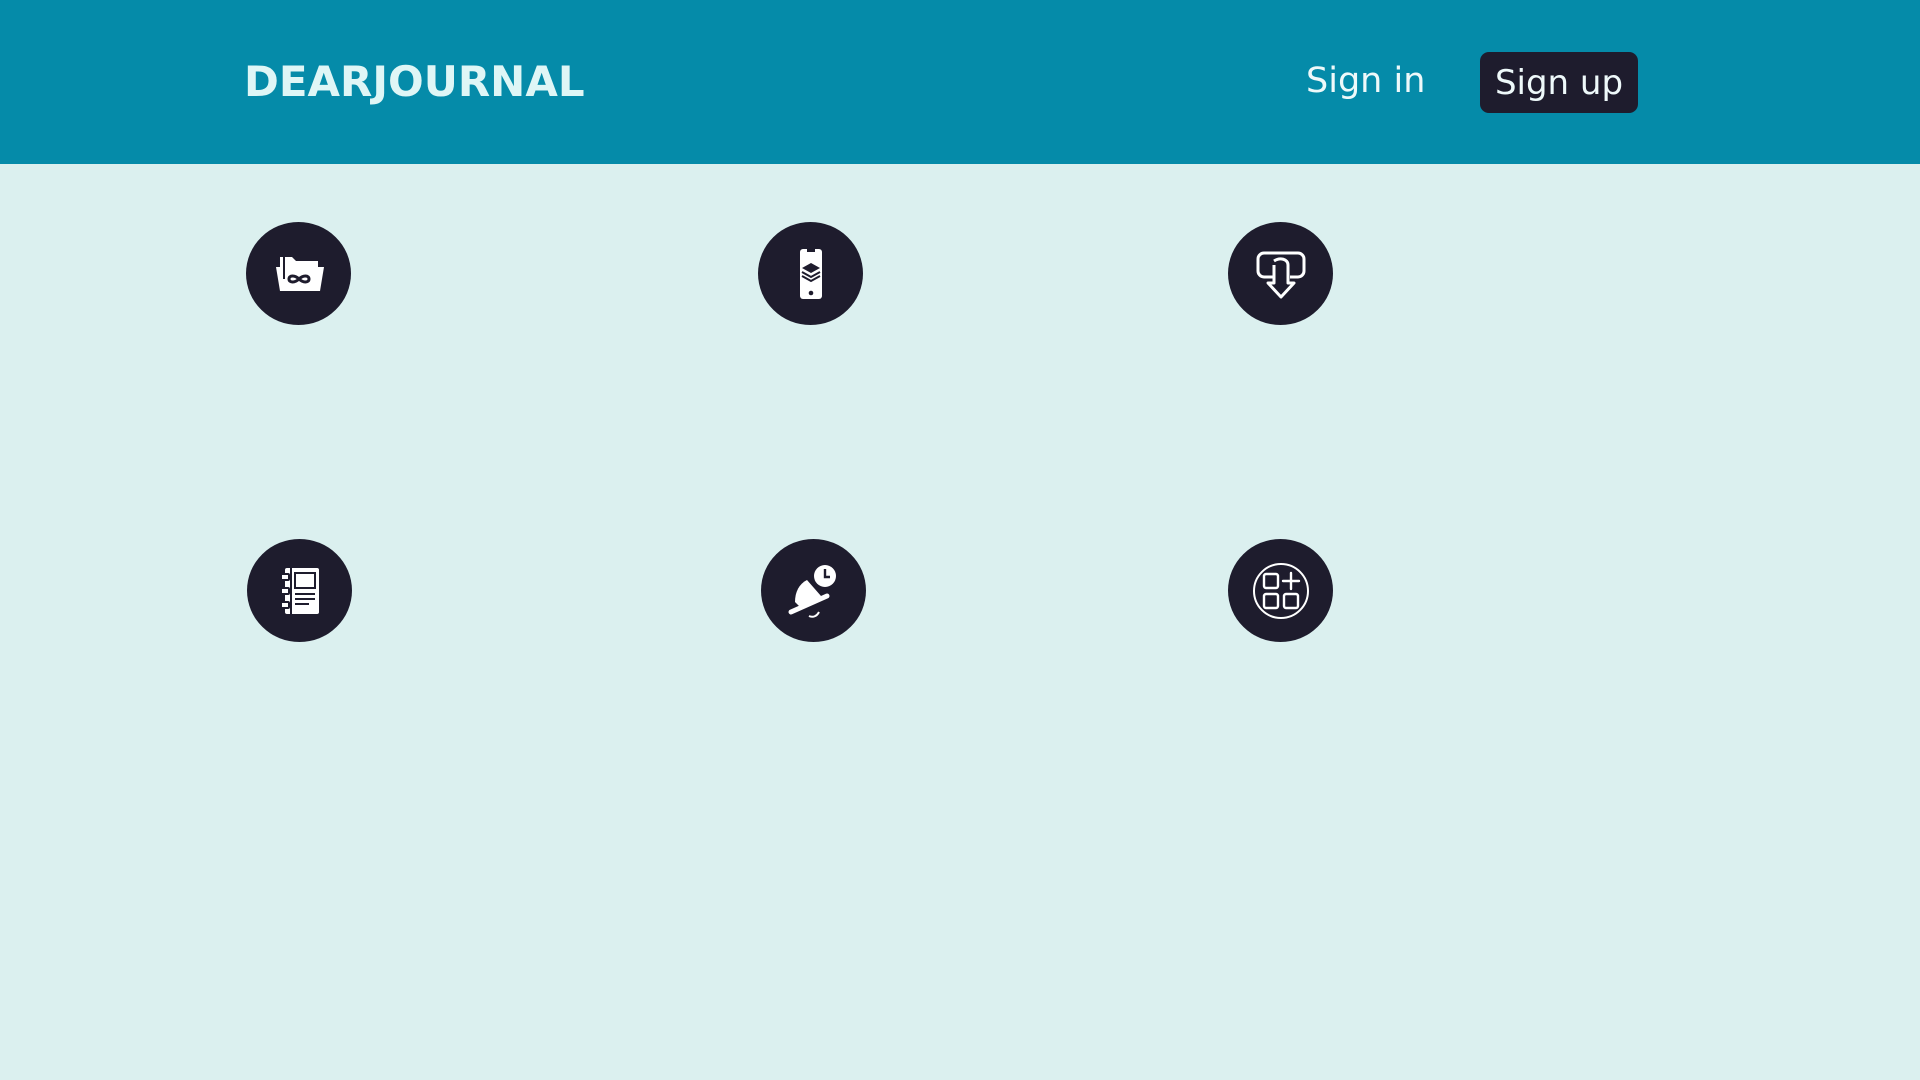 Image resolution: width=1920 pixels, height=1080 pixels. Describe the element at coordinates (1365, 81) in the screenshot. I see `sign-in-link: Sign in` at that location.